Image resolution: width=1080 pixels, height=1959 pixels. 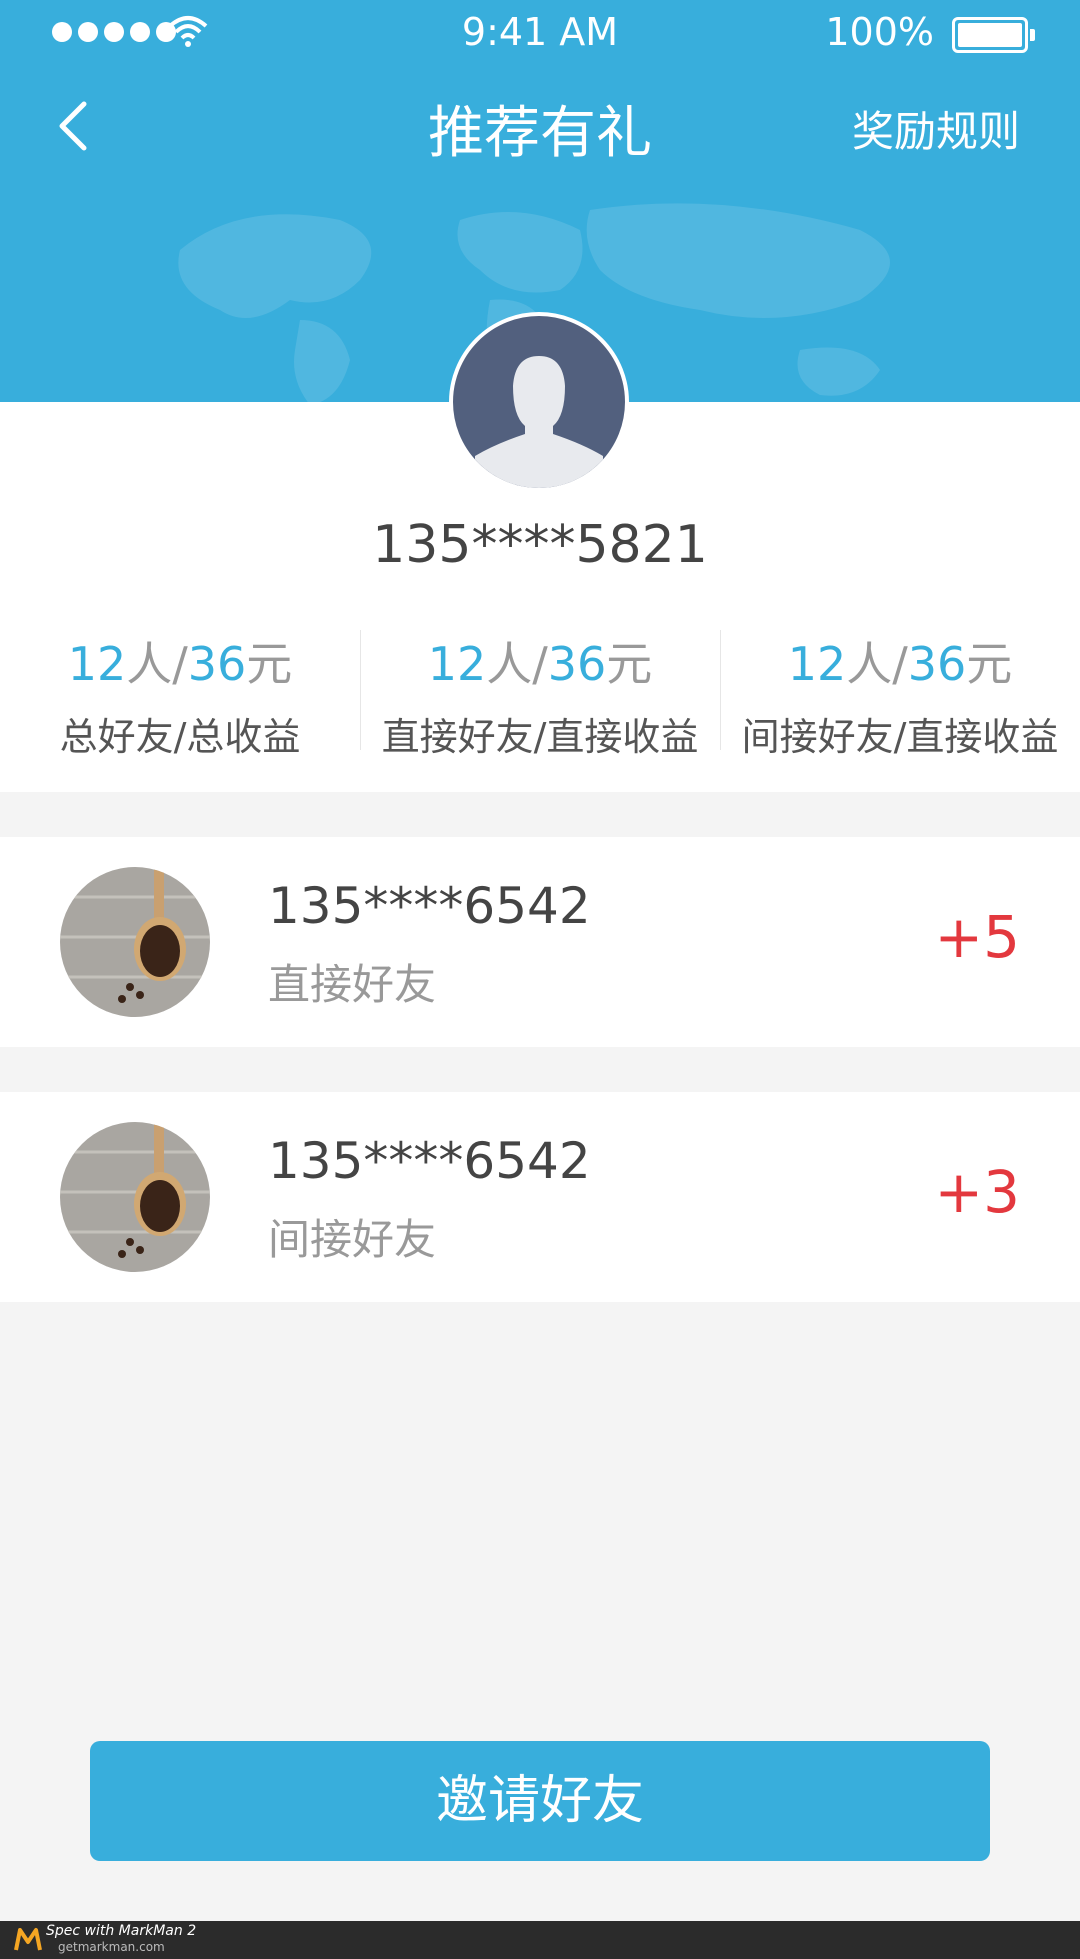 I want to click on user-avatar, so click(x=539, y=402).